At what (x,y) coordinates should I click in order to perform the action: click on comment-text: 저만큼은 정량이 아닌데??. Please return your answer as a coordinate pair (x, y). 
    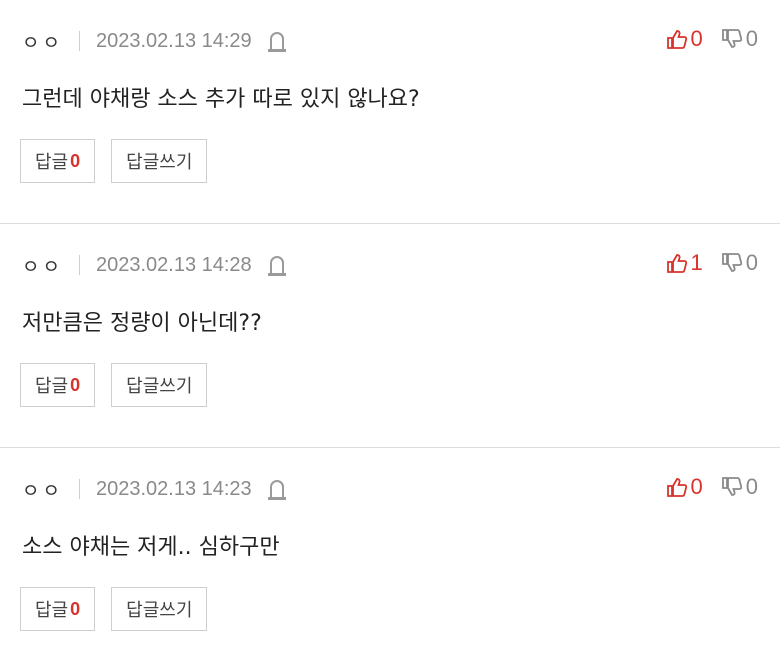
    Looking at the image, I should click on (142, 323).